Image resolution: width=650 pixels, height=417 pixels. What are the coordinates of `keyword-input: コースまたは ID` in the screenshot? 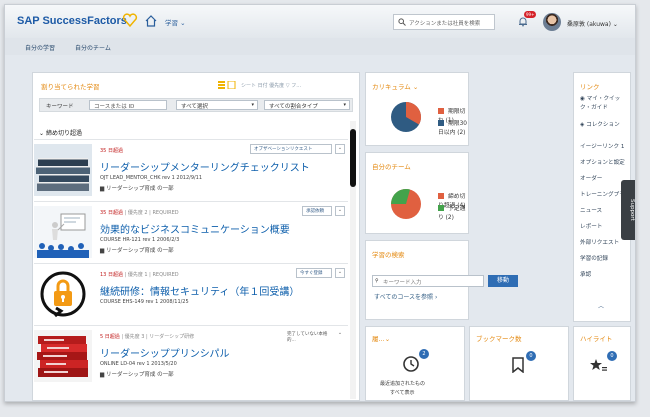 It's located at (128, 105).